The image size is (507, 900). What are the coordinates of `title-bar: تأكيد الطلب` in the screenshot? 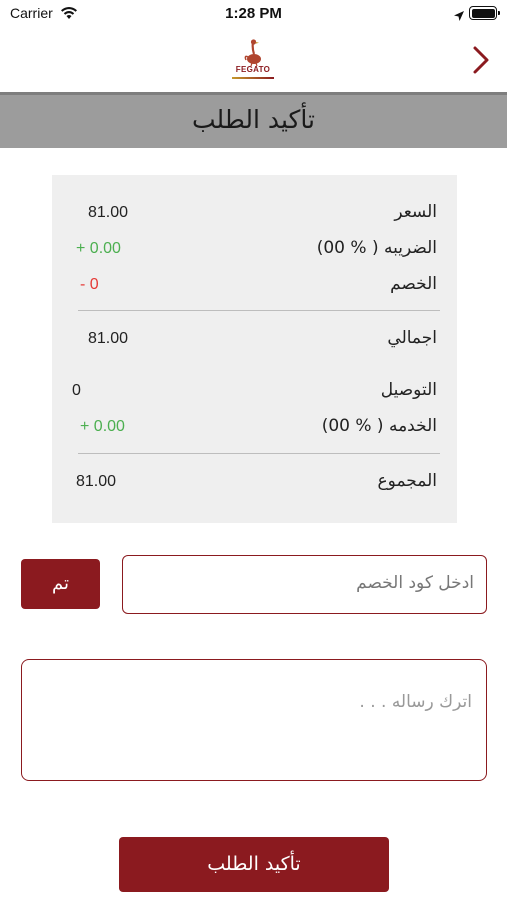 It's located at (253, 120).